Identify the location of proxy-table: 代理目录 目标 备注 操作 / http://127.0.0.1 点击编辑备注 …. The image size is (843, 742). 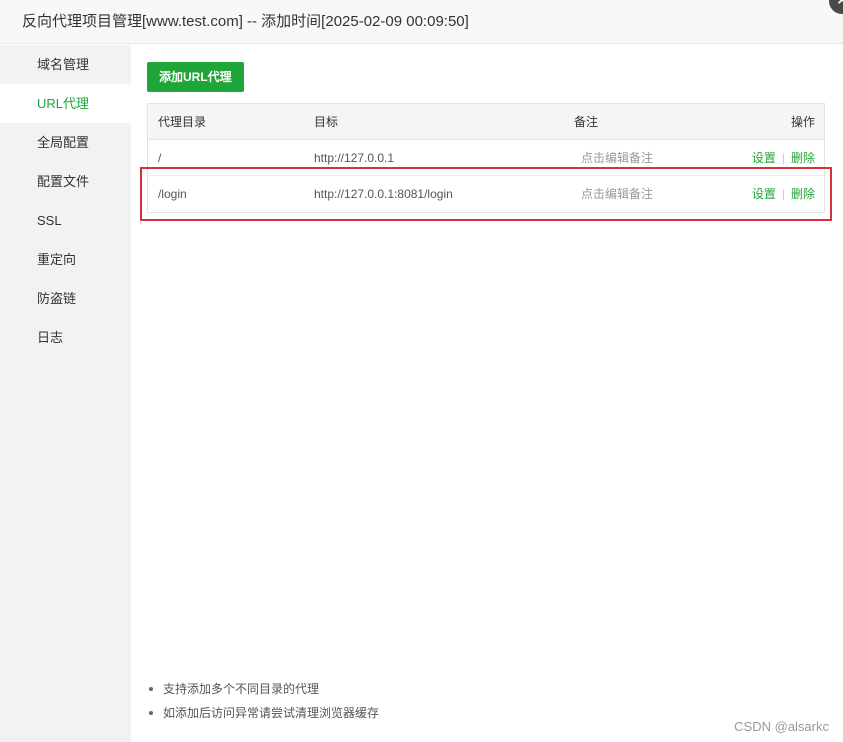
(486, 158).